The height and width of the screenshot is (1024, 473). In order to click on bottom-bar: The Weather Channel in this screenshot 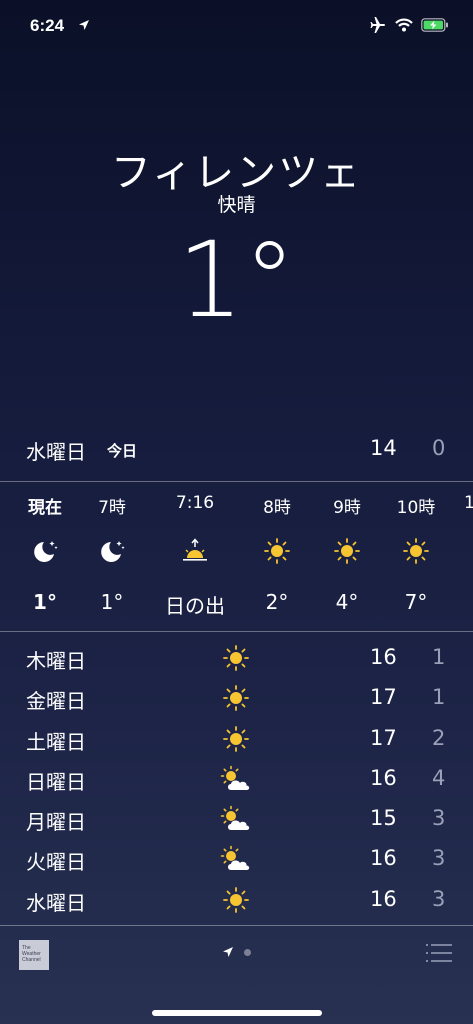, I will do `click(236, 975)`.